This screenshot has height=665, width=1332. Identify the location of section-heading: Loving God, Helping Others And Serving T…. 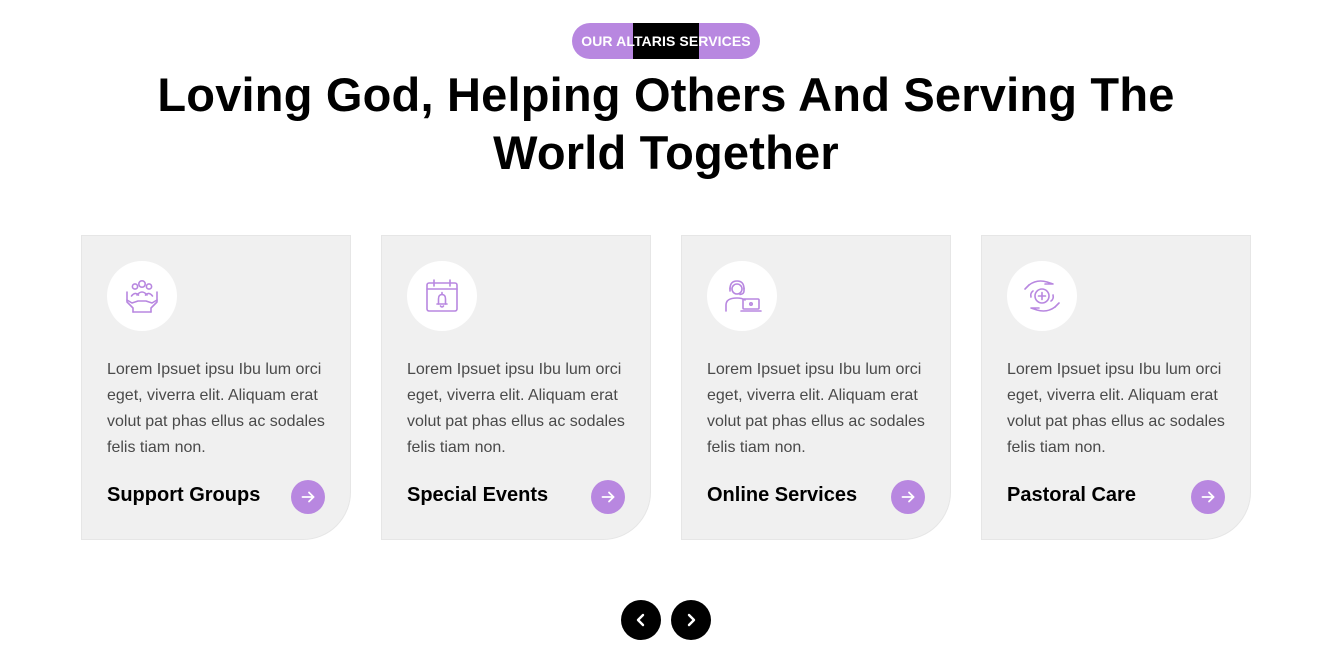
(666, 123).